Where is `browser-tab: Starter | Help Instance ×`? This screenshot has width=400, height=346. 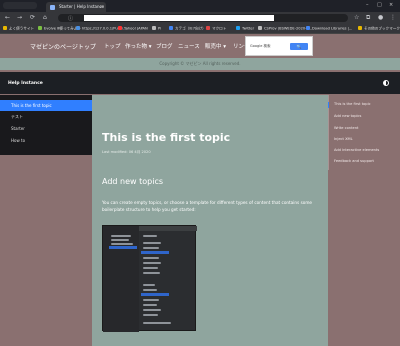
browser-tab: Starter | Help Instance × is located at coordinates (76, 7).